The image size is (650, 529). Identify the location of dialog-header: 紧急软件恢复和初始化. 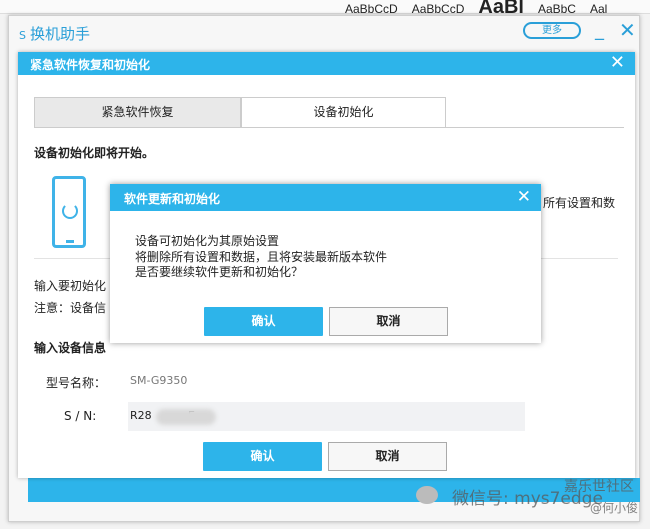
(326, 63).